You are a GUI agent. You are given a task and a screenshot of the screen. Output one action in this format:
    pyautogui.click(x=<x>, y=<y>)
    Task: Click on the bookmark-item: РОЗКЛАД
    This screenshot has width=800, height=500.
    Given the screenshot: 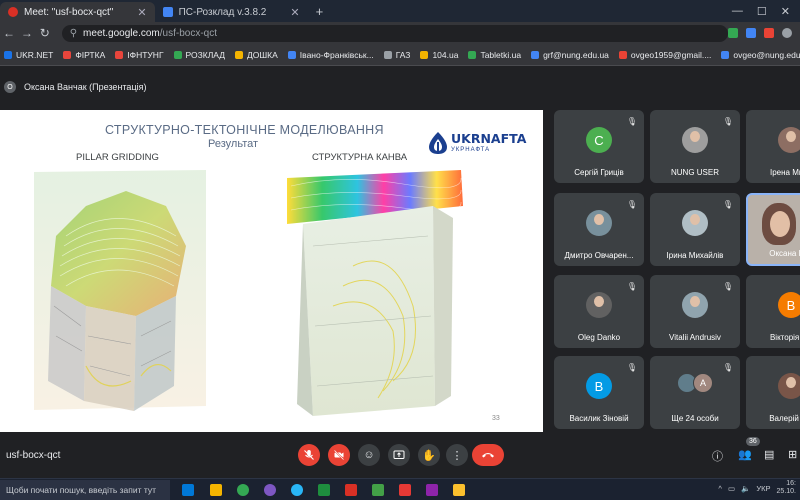 What is the action you would take?
    pyautogui.click(x=199, y=54)
    